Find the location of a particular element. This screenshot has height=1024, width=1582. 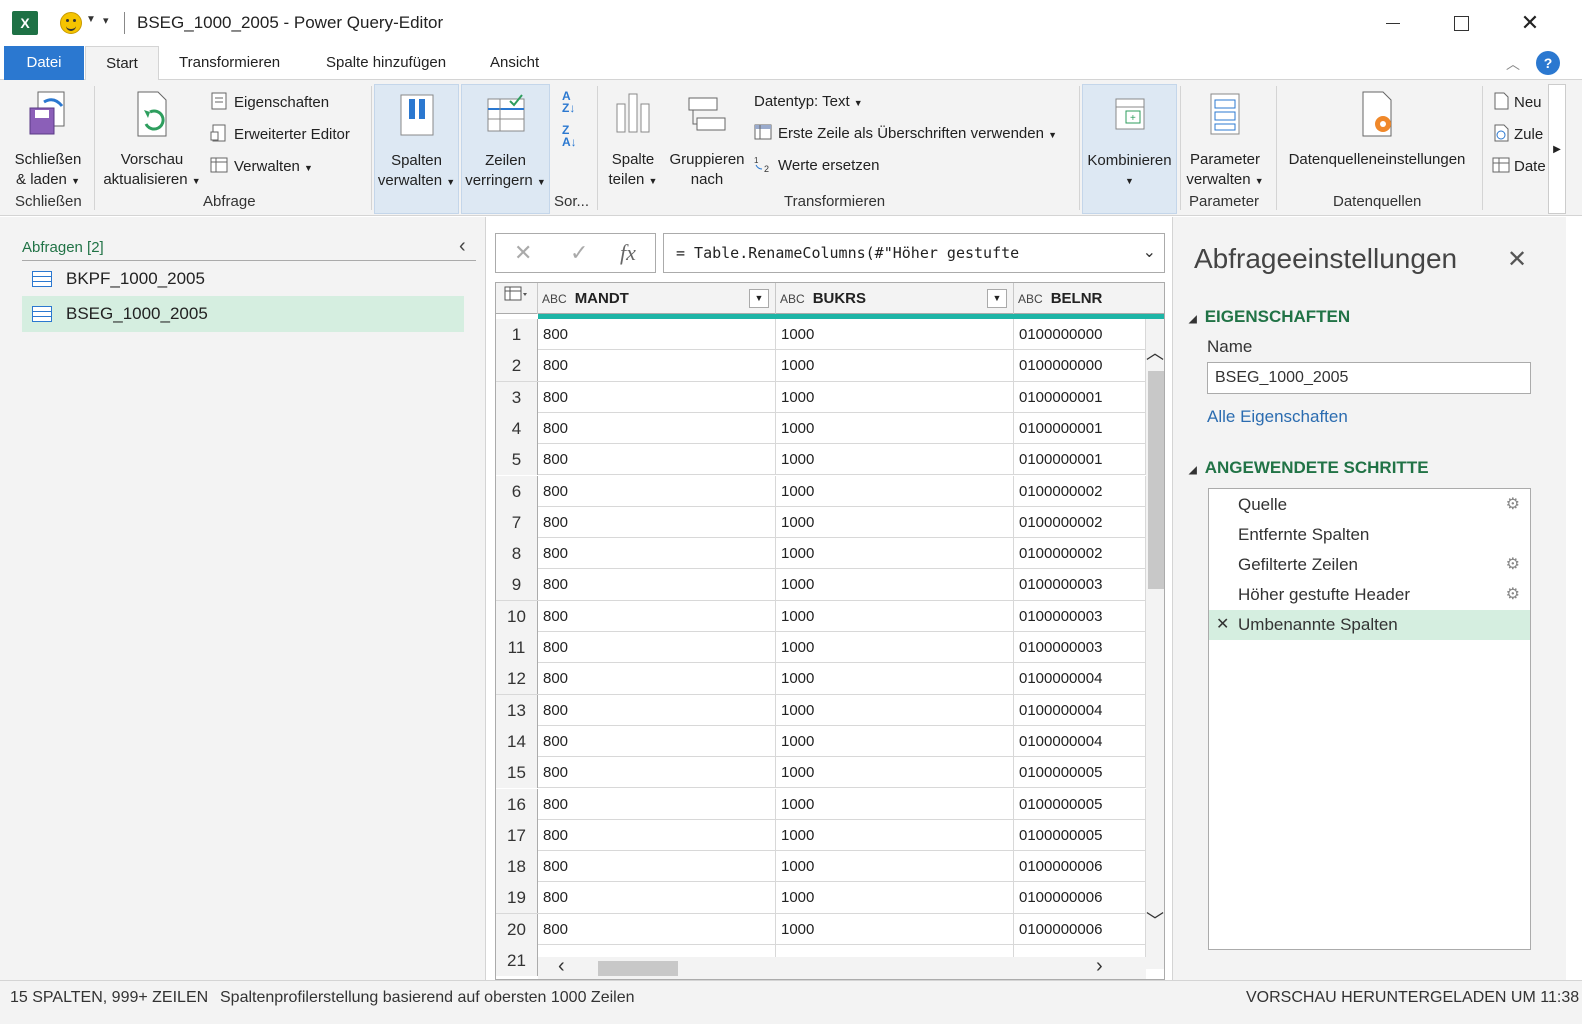

tab-spalte-hinzufuegen: Spalte hinzufügen is located at coordinates (386, 63).